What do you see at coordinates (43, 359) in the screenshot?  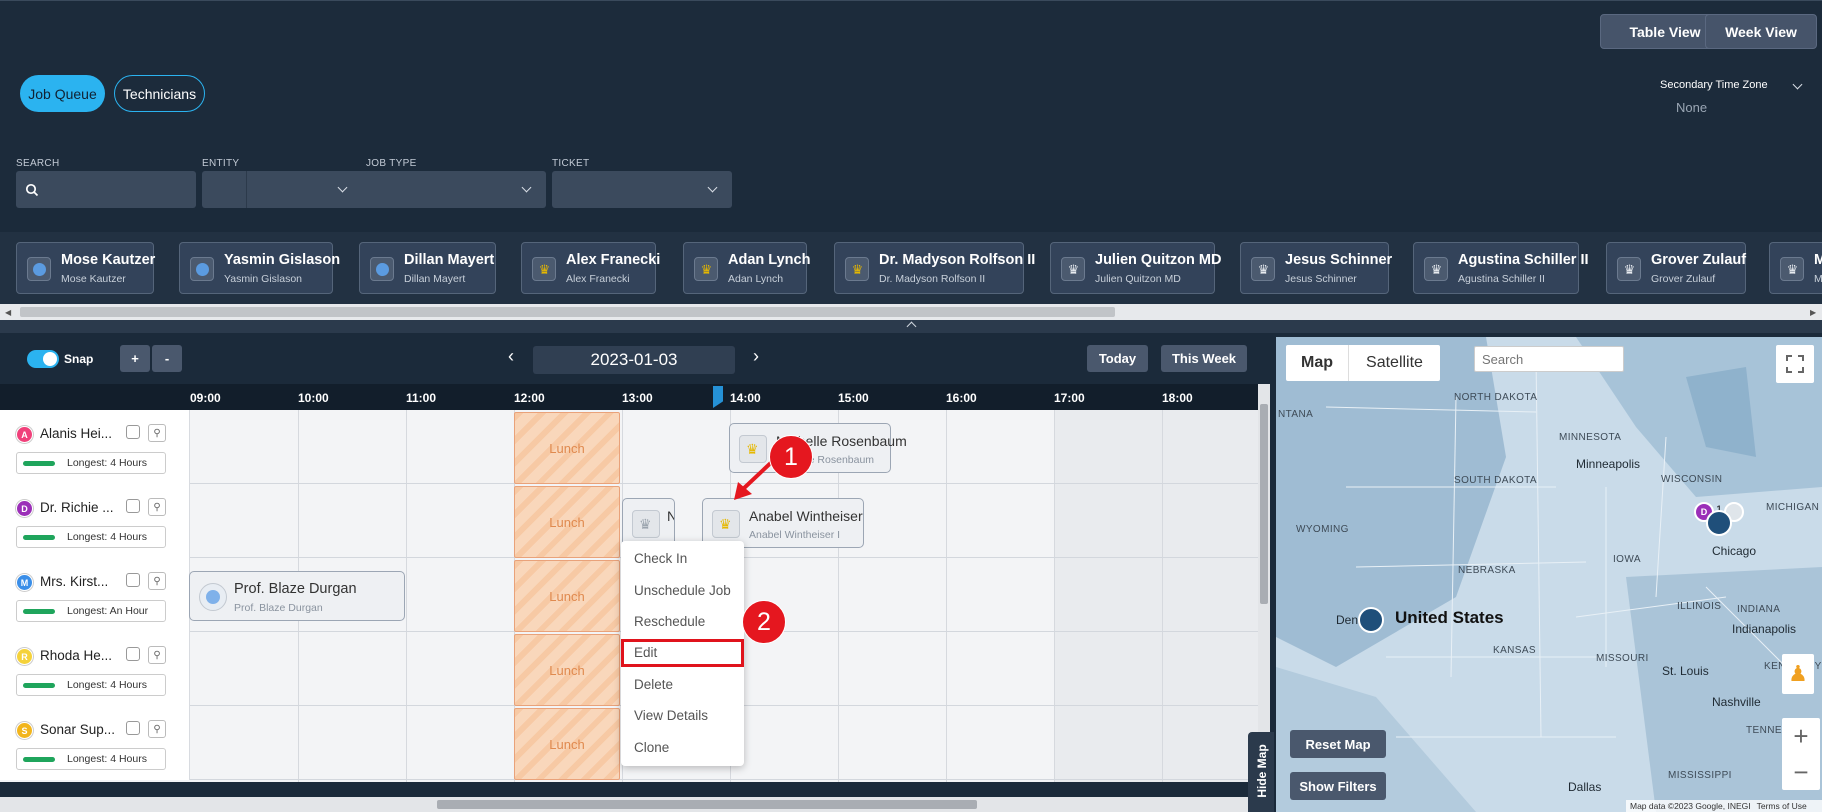 I see `snap-toggle` at bounding box center [43, 359].